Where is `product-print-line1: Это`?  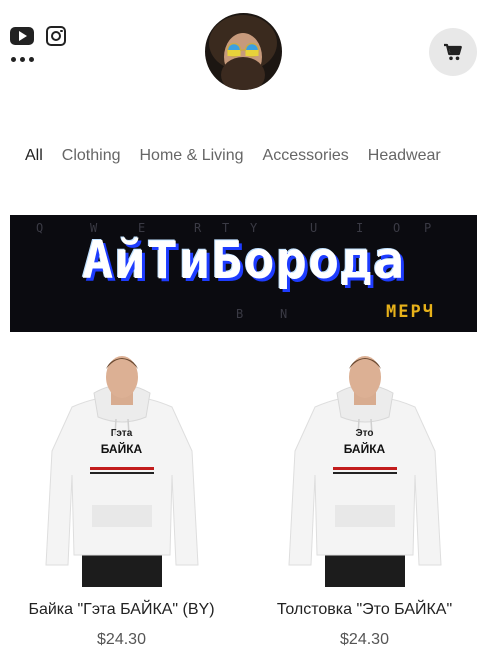 product-print-line1: Это is located at coordinates (364, 433).